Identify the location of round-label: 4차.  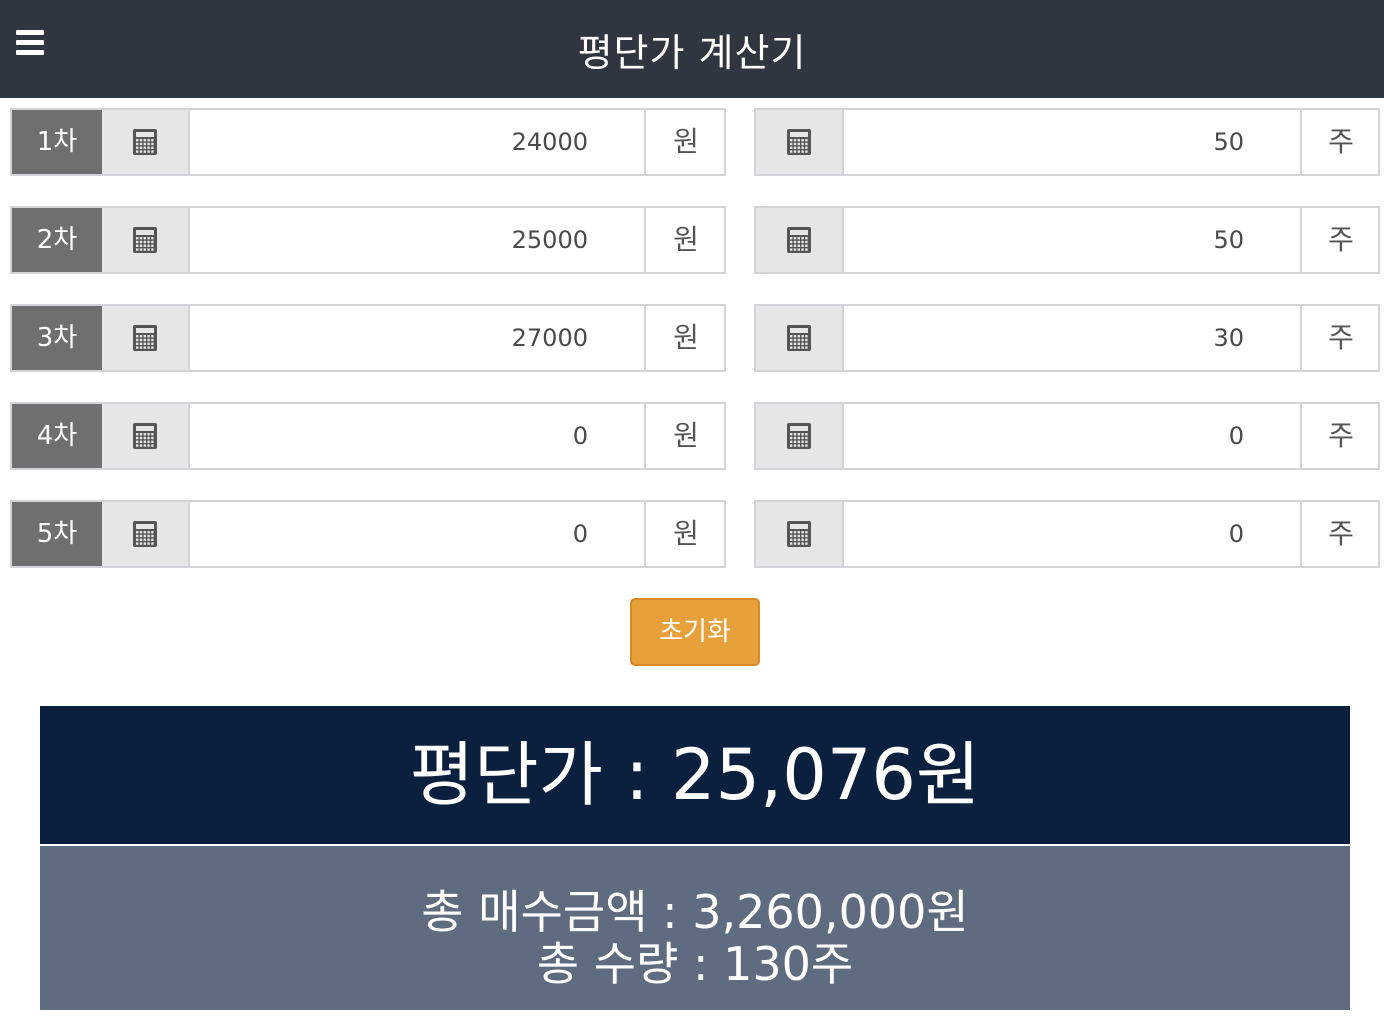
(57, 436).